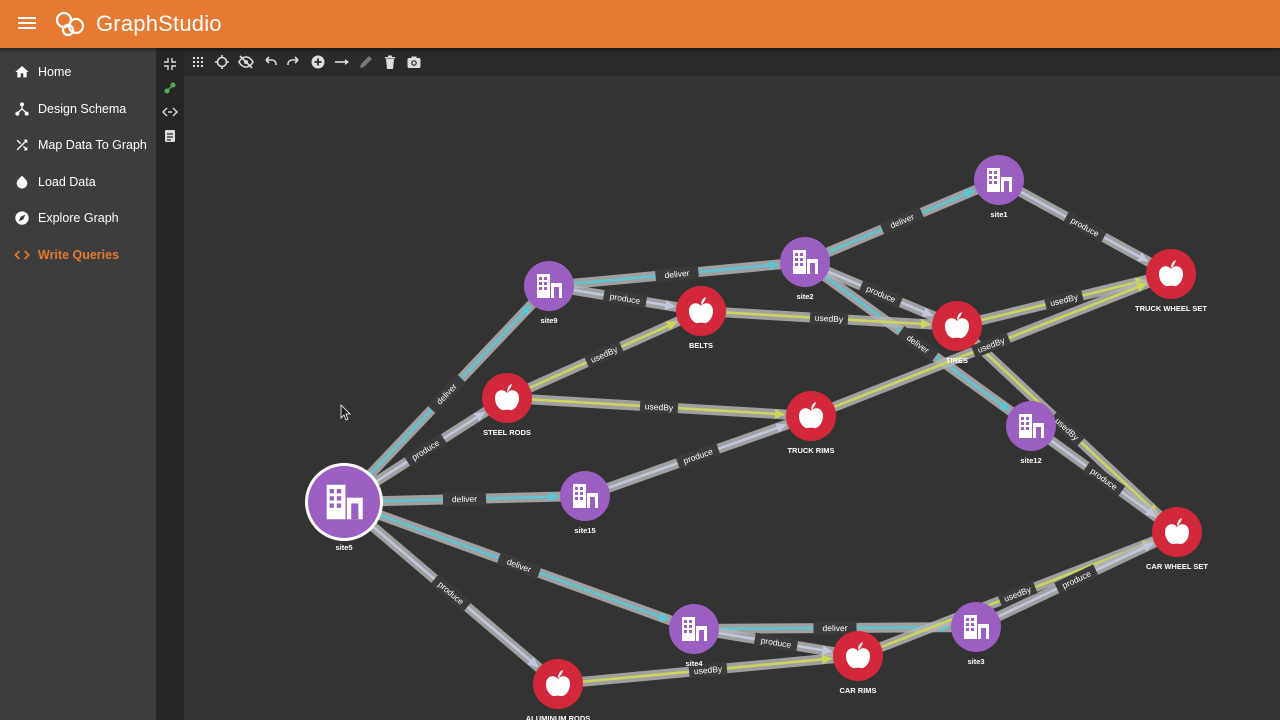 This screenshot has width=1280, height=720. I want to click on vertex-steelrods: STEEL RODS, so click(507, 405).